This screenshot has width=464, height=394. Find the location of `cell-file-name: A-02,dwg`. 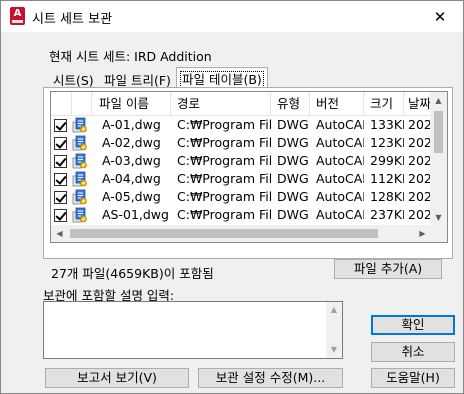

cell-file-name: A-02,dwg is located at coordinates (131, 142).